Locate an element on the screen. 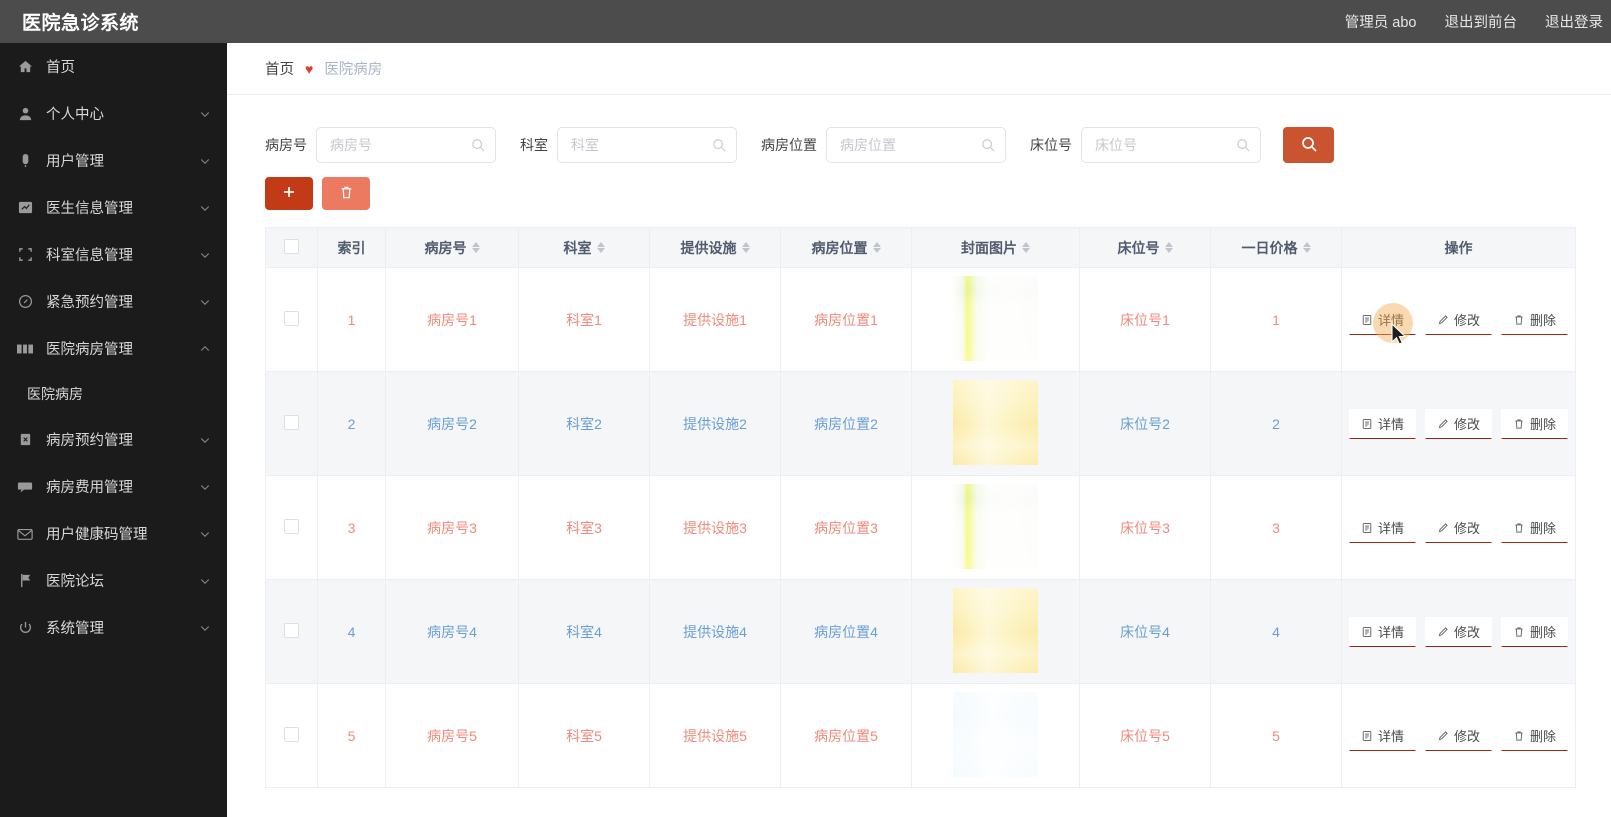  department-input is located at coordinates (638, 145).